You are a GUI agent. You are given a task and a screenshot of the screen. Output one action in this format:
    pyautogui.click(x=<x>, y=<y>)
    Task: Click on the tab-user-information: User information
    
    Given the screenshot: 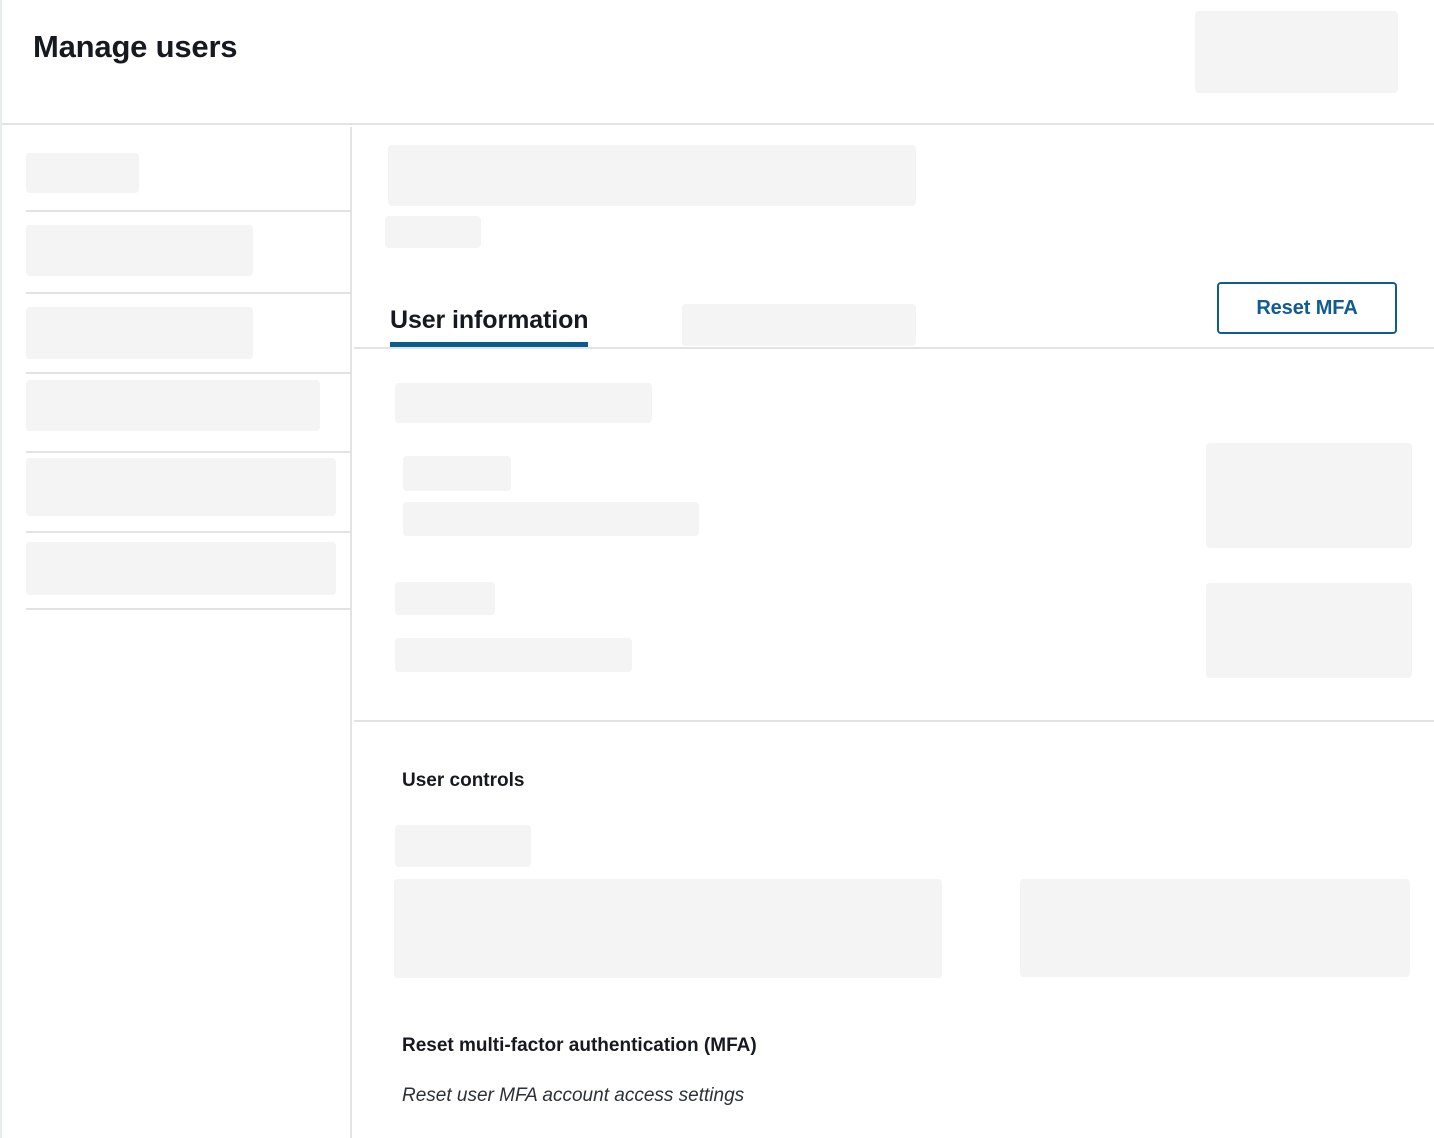 What is the action you would take?
    pyautogui.click(x=489, y=325)
    